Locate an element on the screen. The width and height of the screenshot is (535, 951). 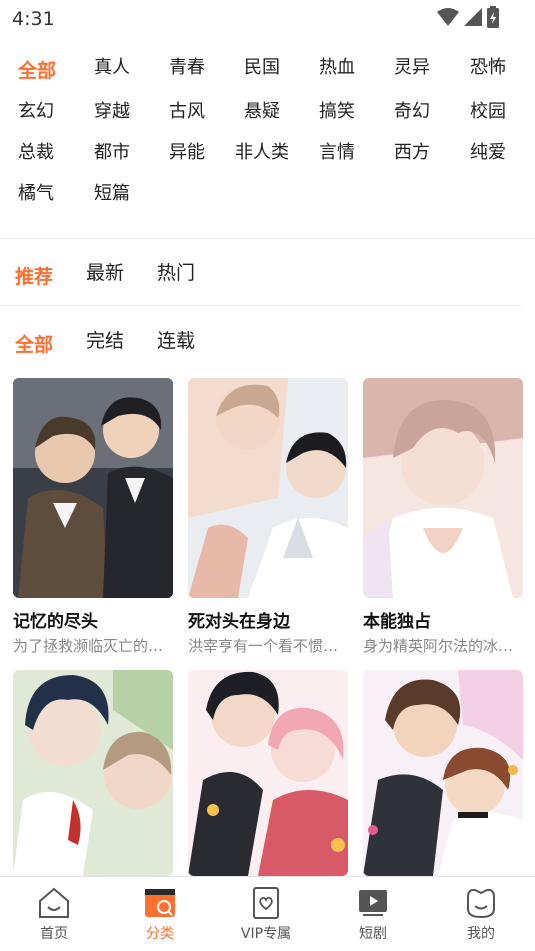
genre-tag: 西方 is located at coordinates (412, 151).